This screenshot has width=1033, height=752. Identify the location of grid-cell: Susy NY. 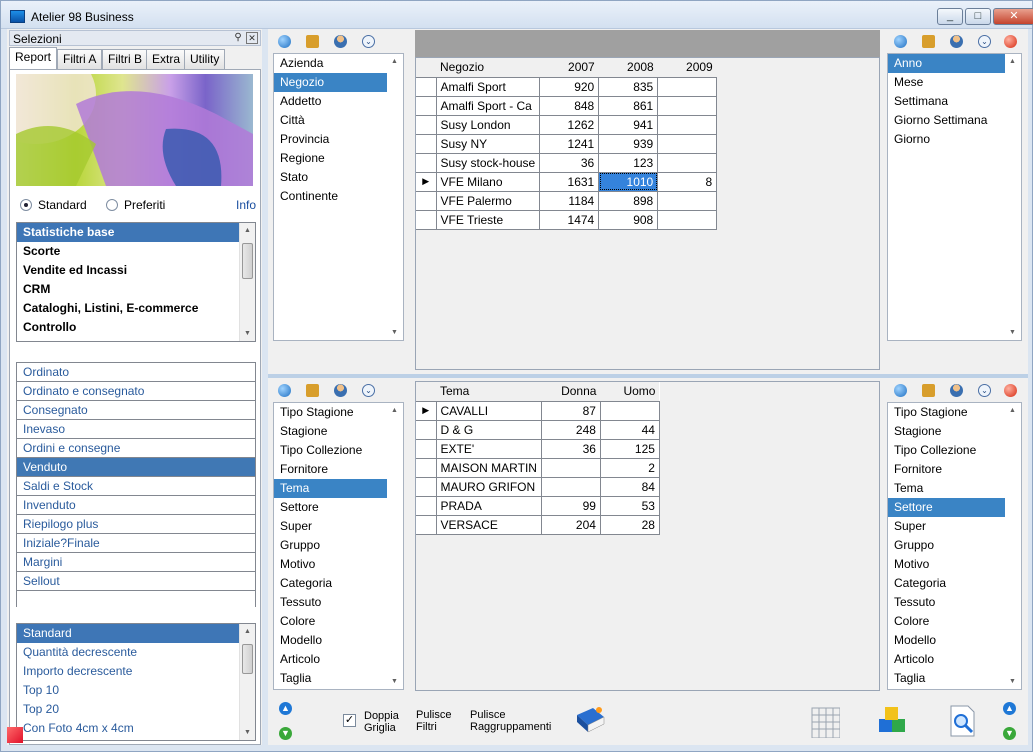
(488, 143).